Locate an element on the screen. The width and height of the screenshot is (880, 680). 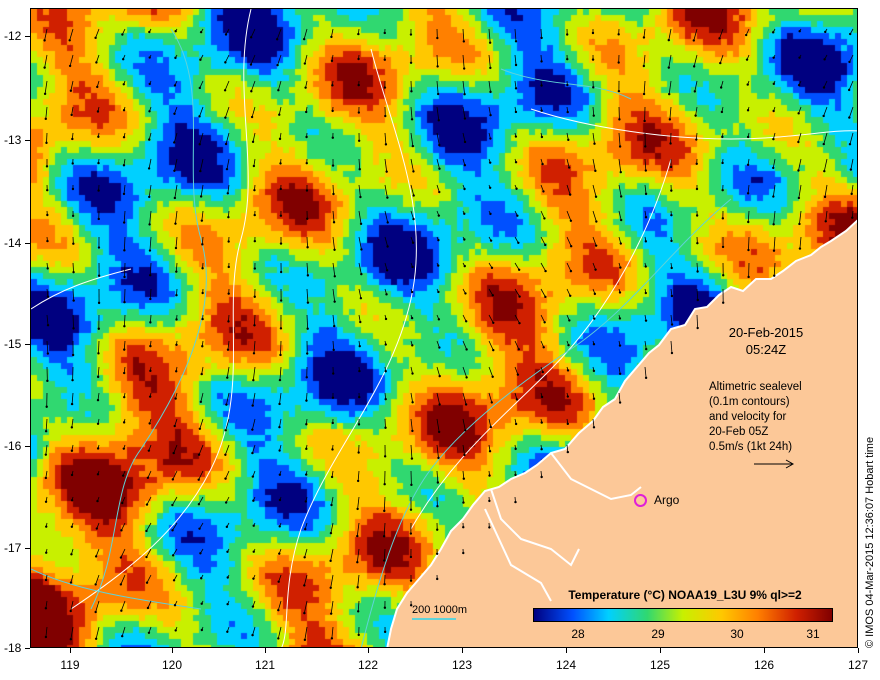
y-tick-mark is located at coordinates (27, 140).